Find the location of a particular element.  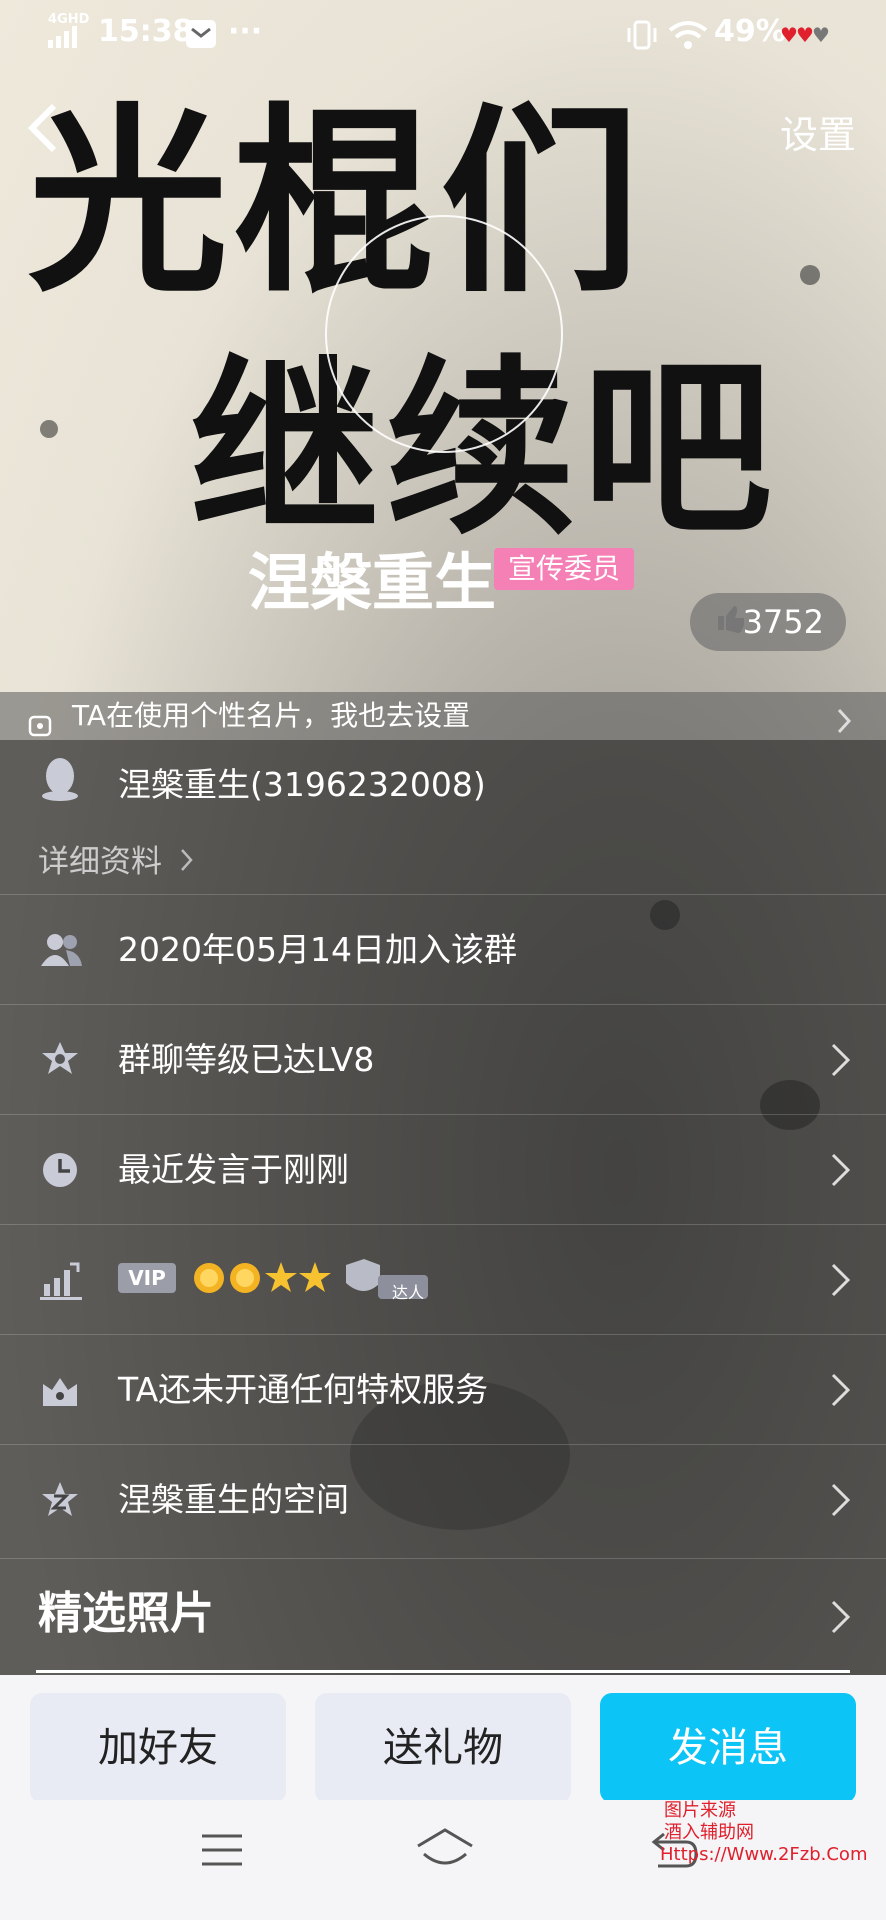

level-badges-row: VIP 达人 is located at coordinates (443, 1279).